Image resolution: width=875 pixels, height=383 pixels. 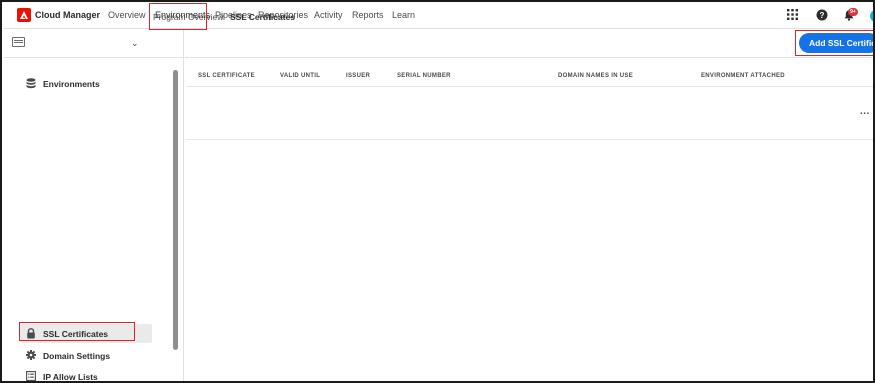 What do you see at coordinates (403, 15) in the screenshot?
I see `nav-learn: Learn` at bounding box center [403, 15].